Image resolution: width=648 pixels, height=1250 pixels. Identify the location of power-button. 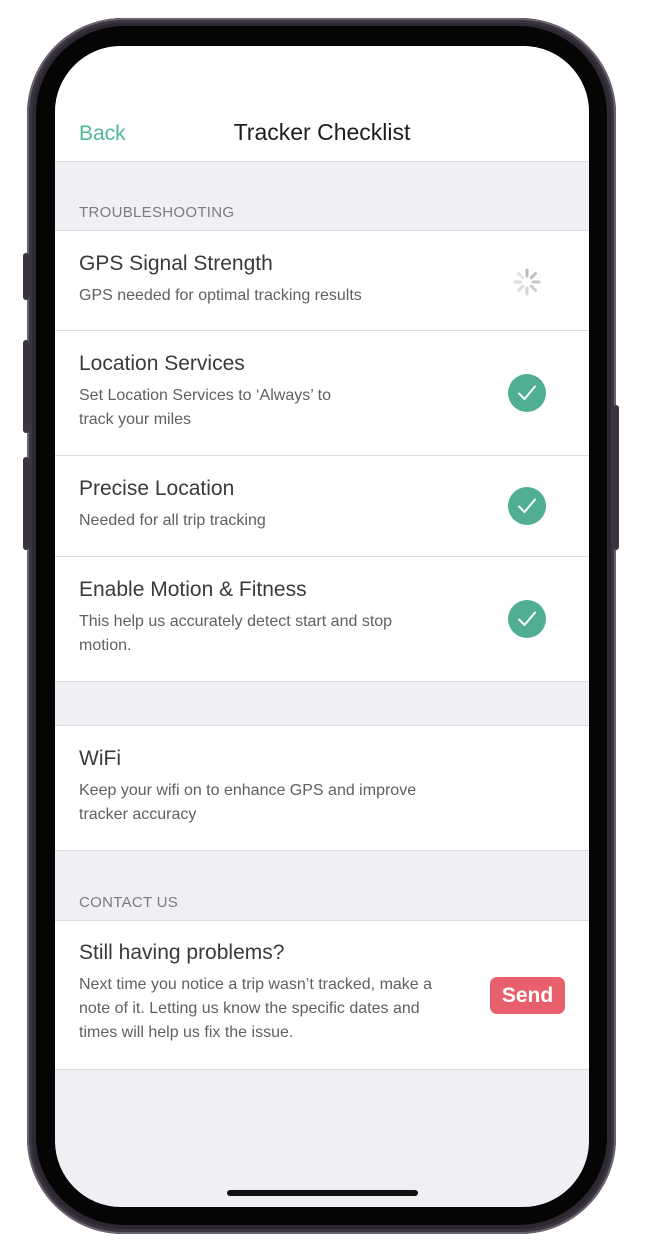
(616, 477).